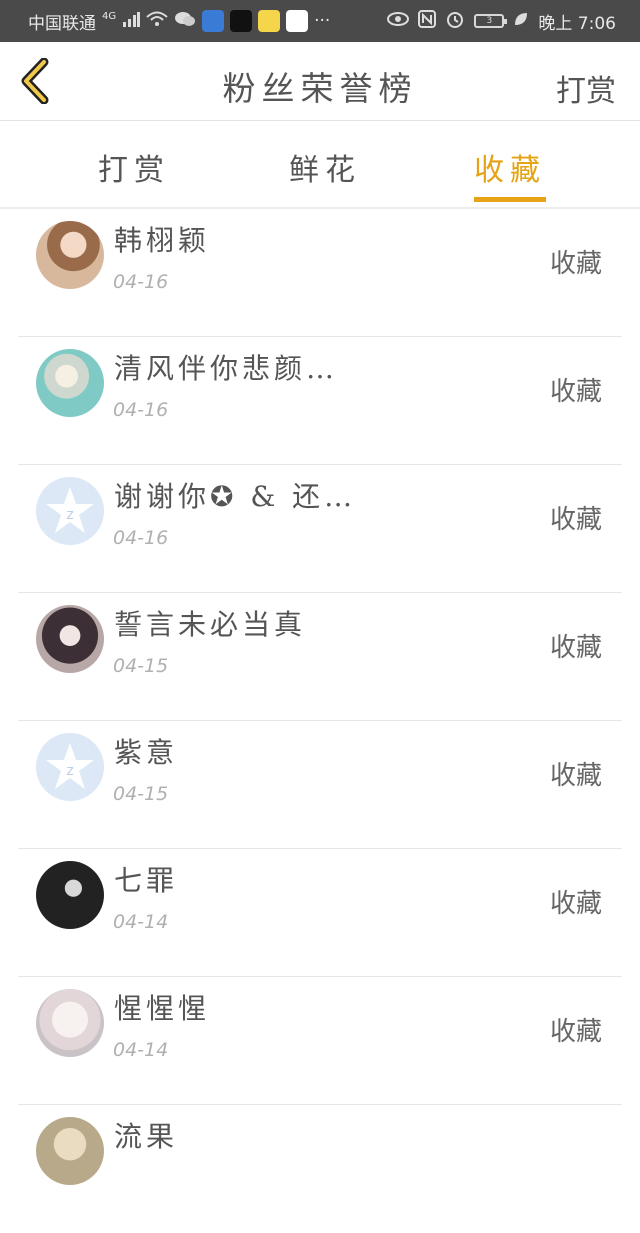 Image resolution: width=640 pixels, height=1233 pixels. What do you see at coordinates (109, 16) in the screenshot?
I see `network-label: 4G` at bounding box center [109, 16].